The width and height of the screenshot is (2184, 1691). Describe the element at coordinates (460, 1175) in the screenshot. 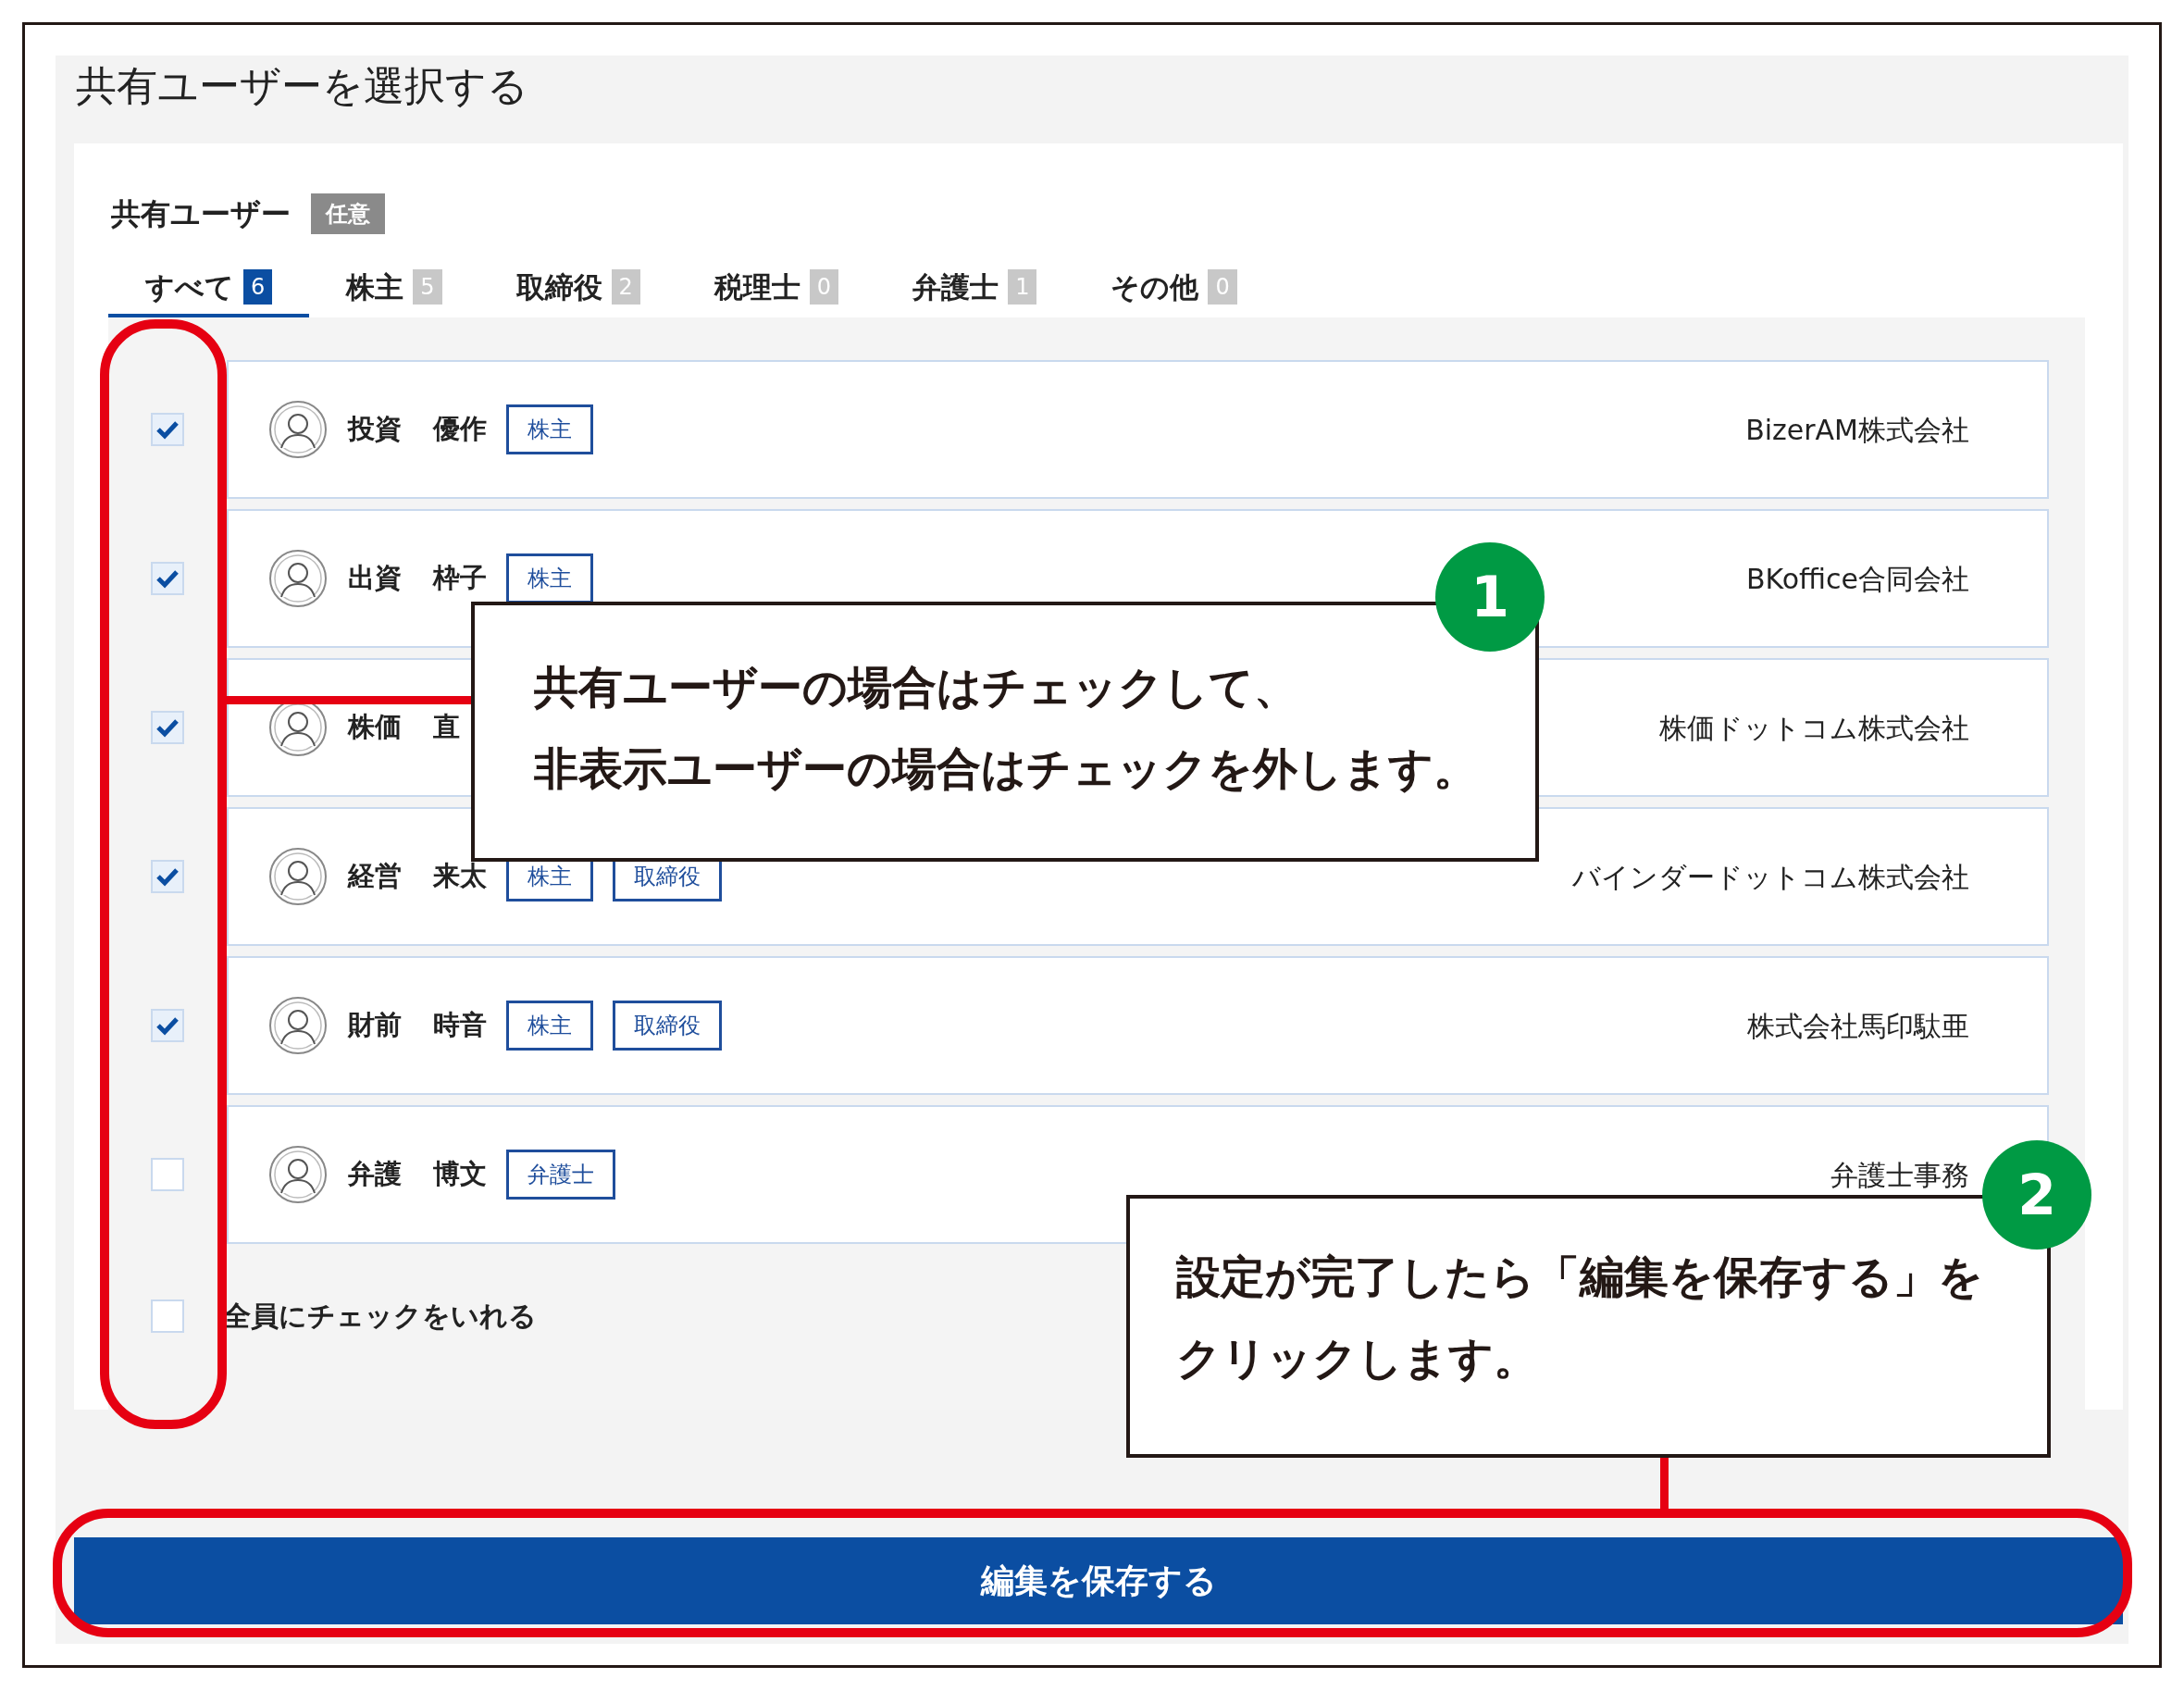

I see `user-name: 博文` at that location.